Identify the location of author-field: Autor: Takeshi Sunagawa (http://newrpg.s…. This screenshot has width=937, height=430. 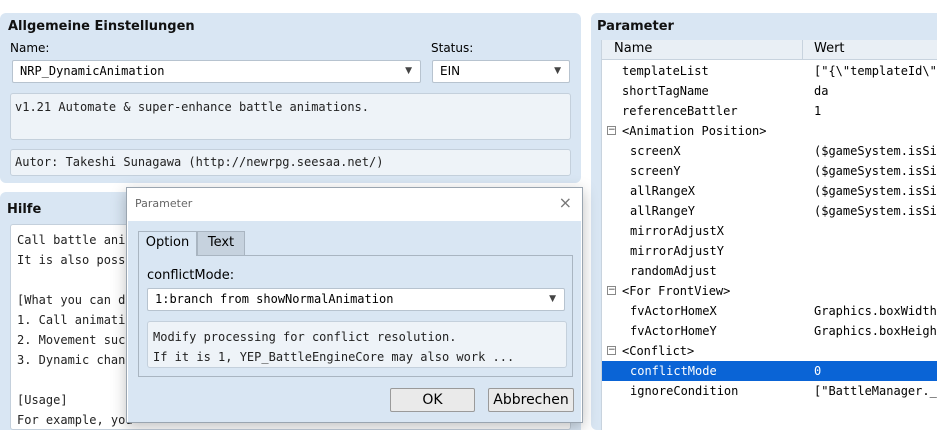
(290, 162).